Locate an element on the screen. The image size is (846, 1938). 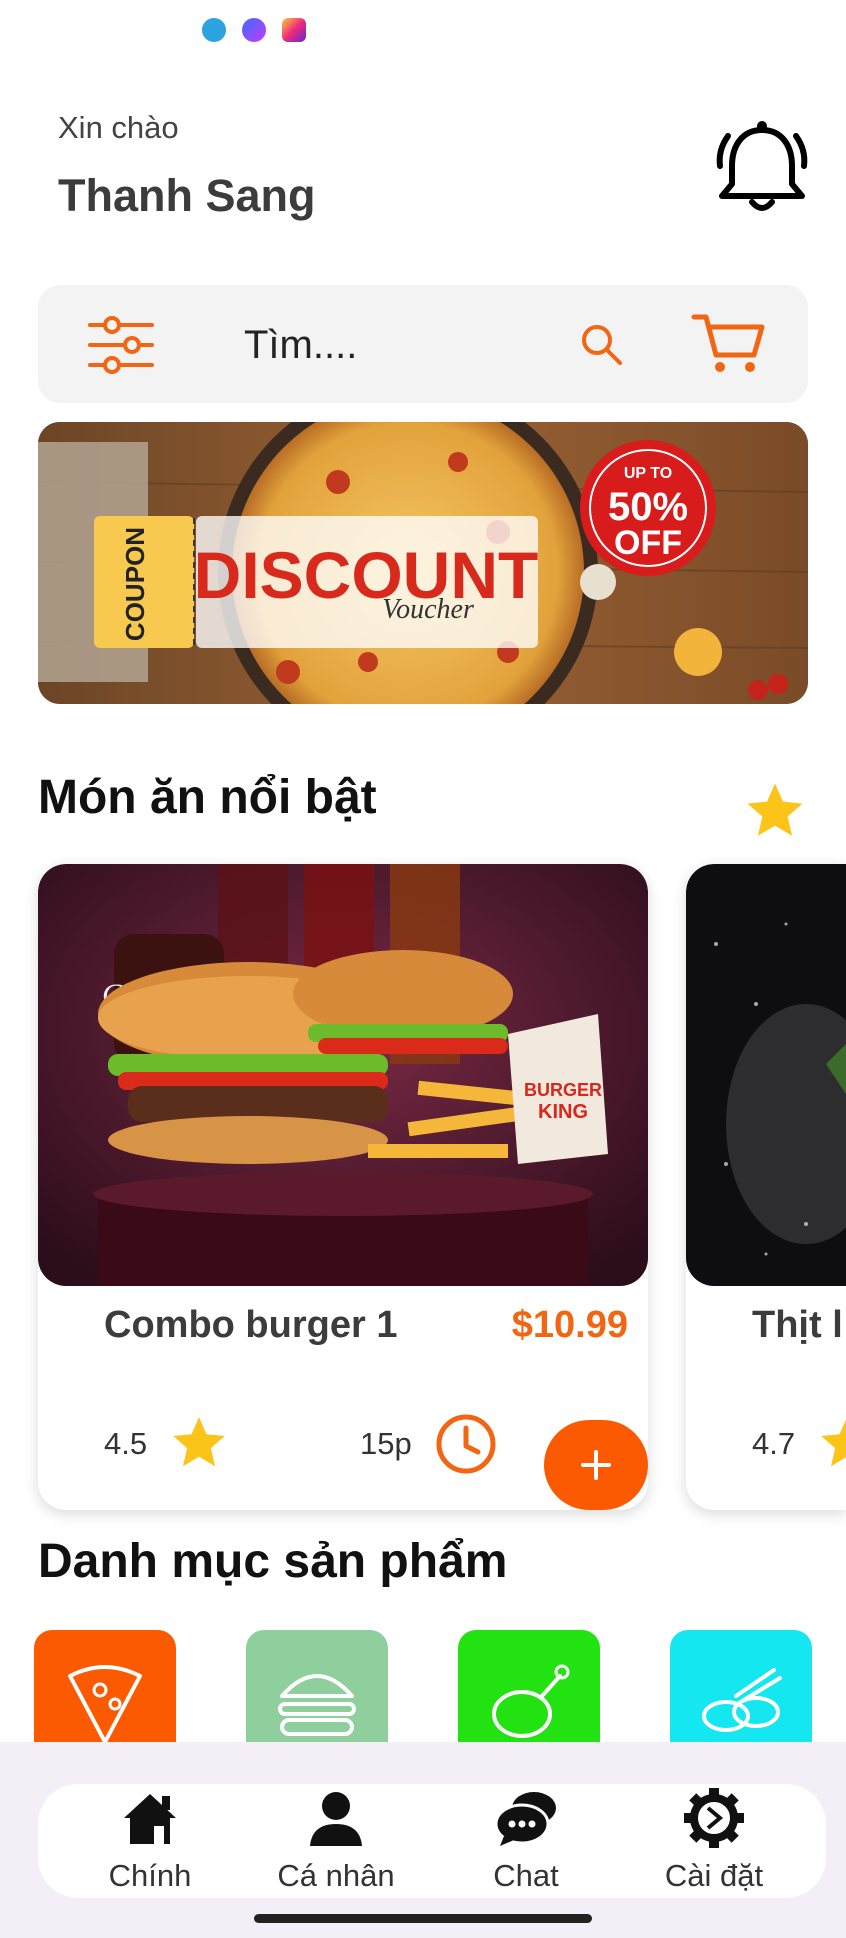
bottom-nav: Chính Cá nhân Chat Cài đặt is located at coordinates (432, 1841).